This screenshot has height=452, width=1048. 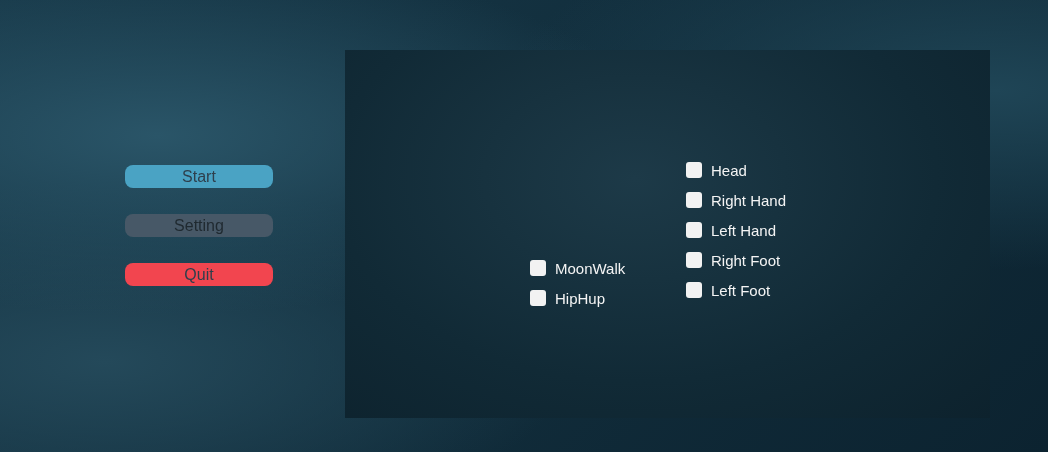 I want to click on checkbox-label: MoonWalk, so click(x=590, y=268).